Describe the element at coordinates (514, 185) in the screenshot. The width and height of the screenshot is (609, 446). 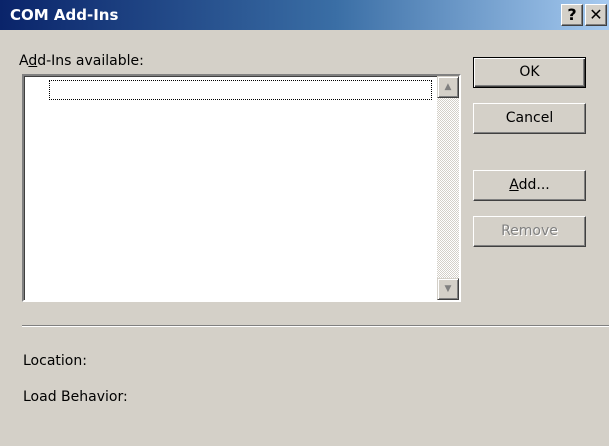
I see `add-mnemonic: A` at that location.